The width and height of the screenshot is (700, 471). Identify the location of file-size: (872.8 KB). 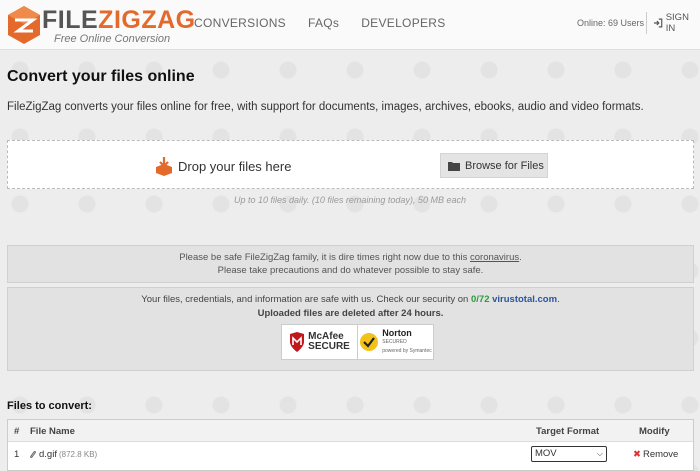
(78, 454).